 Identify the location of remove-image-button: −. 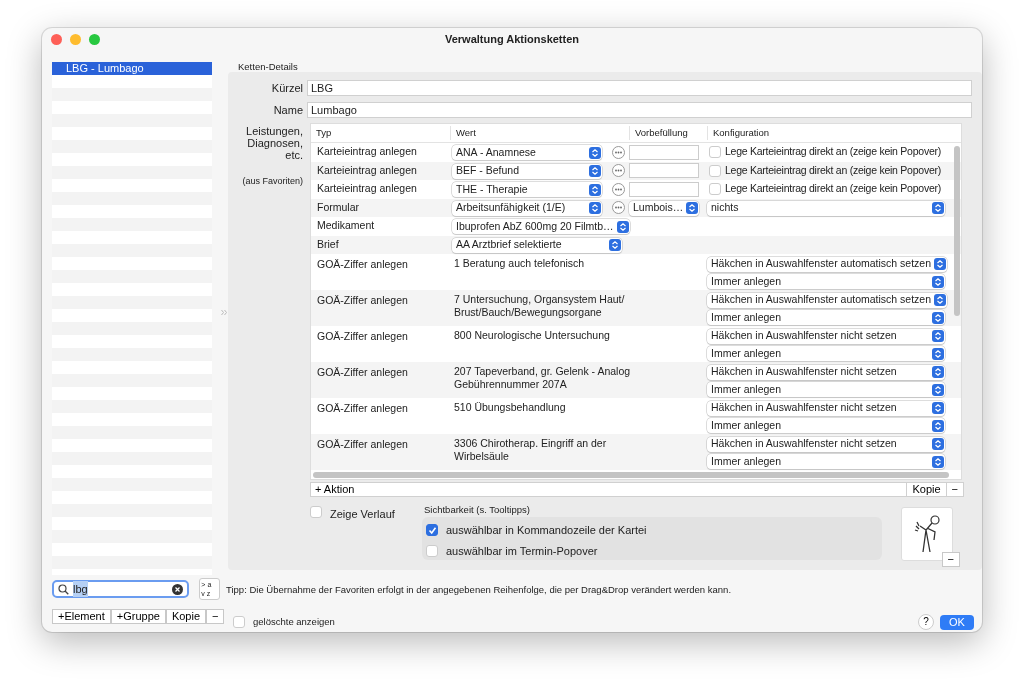
(950, 559).